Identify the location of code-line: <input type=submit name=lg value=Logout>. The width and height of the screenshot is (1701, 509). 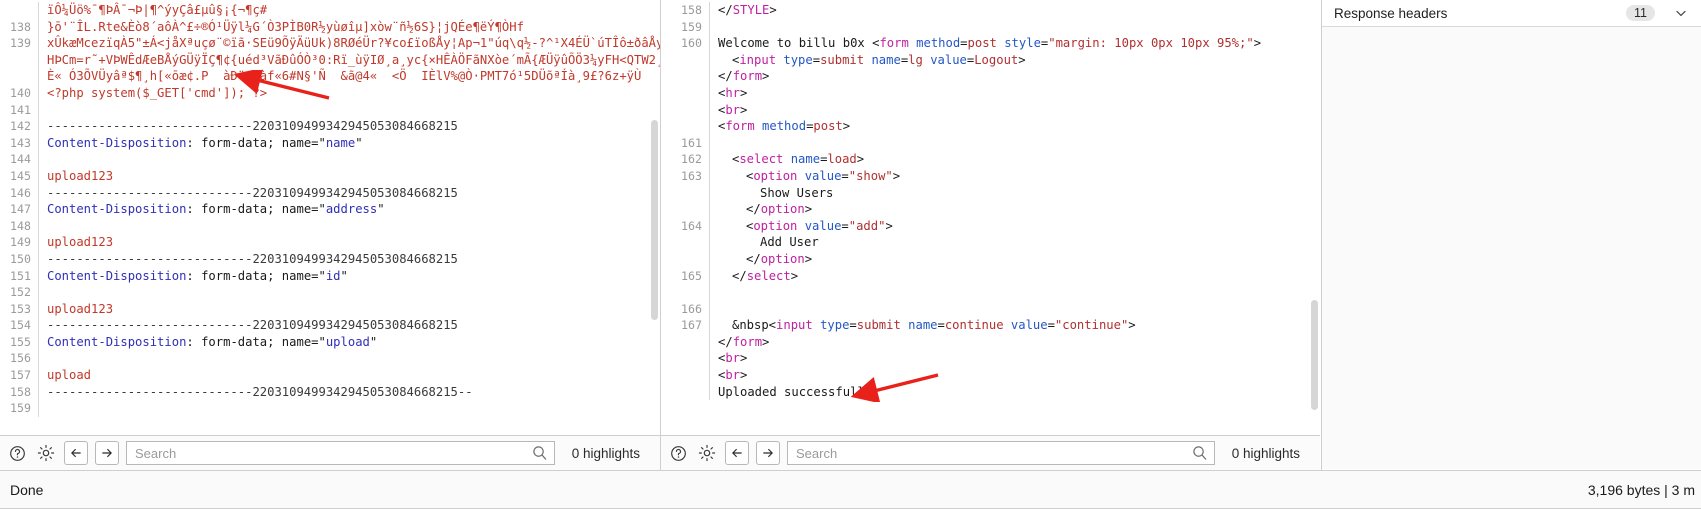
(990, 60).